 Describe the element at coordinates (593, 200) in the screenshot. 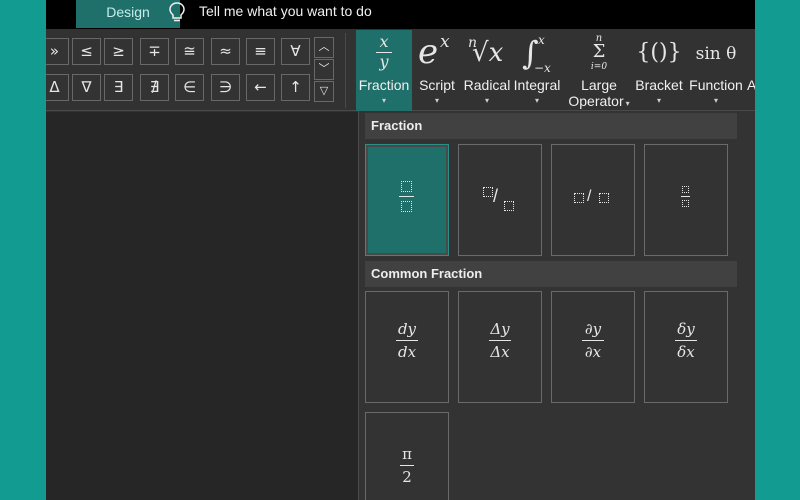

I see `linear-fraction-tile: /` at that location.